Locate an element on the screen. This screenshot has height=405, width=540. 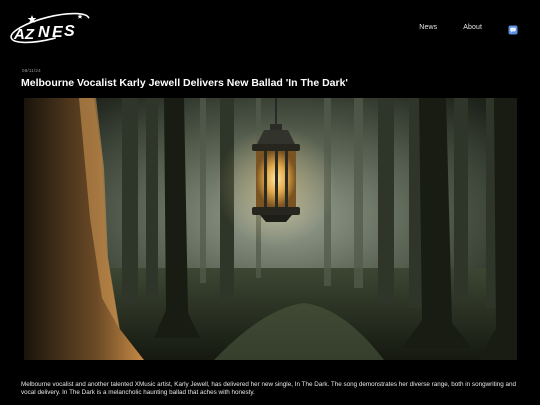
svg-text: E is located at coordinates (58, 32).